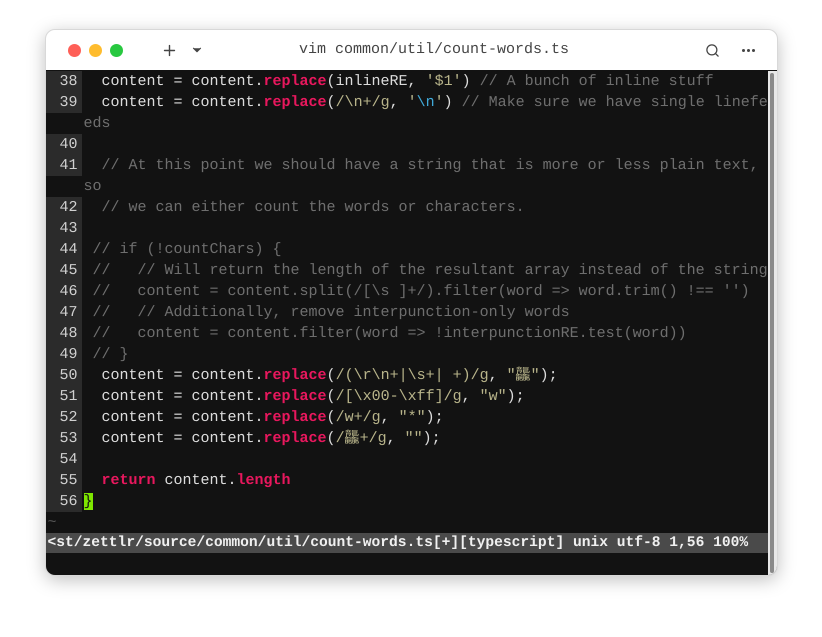 The width and height of the screenshot is (822, 637). I want to click on code-line: content = content.replace(/w+/g, "*");, so click(272, 418).